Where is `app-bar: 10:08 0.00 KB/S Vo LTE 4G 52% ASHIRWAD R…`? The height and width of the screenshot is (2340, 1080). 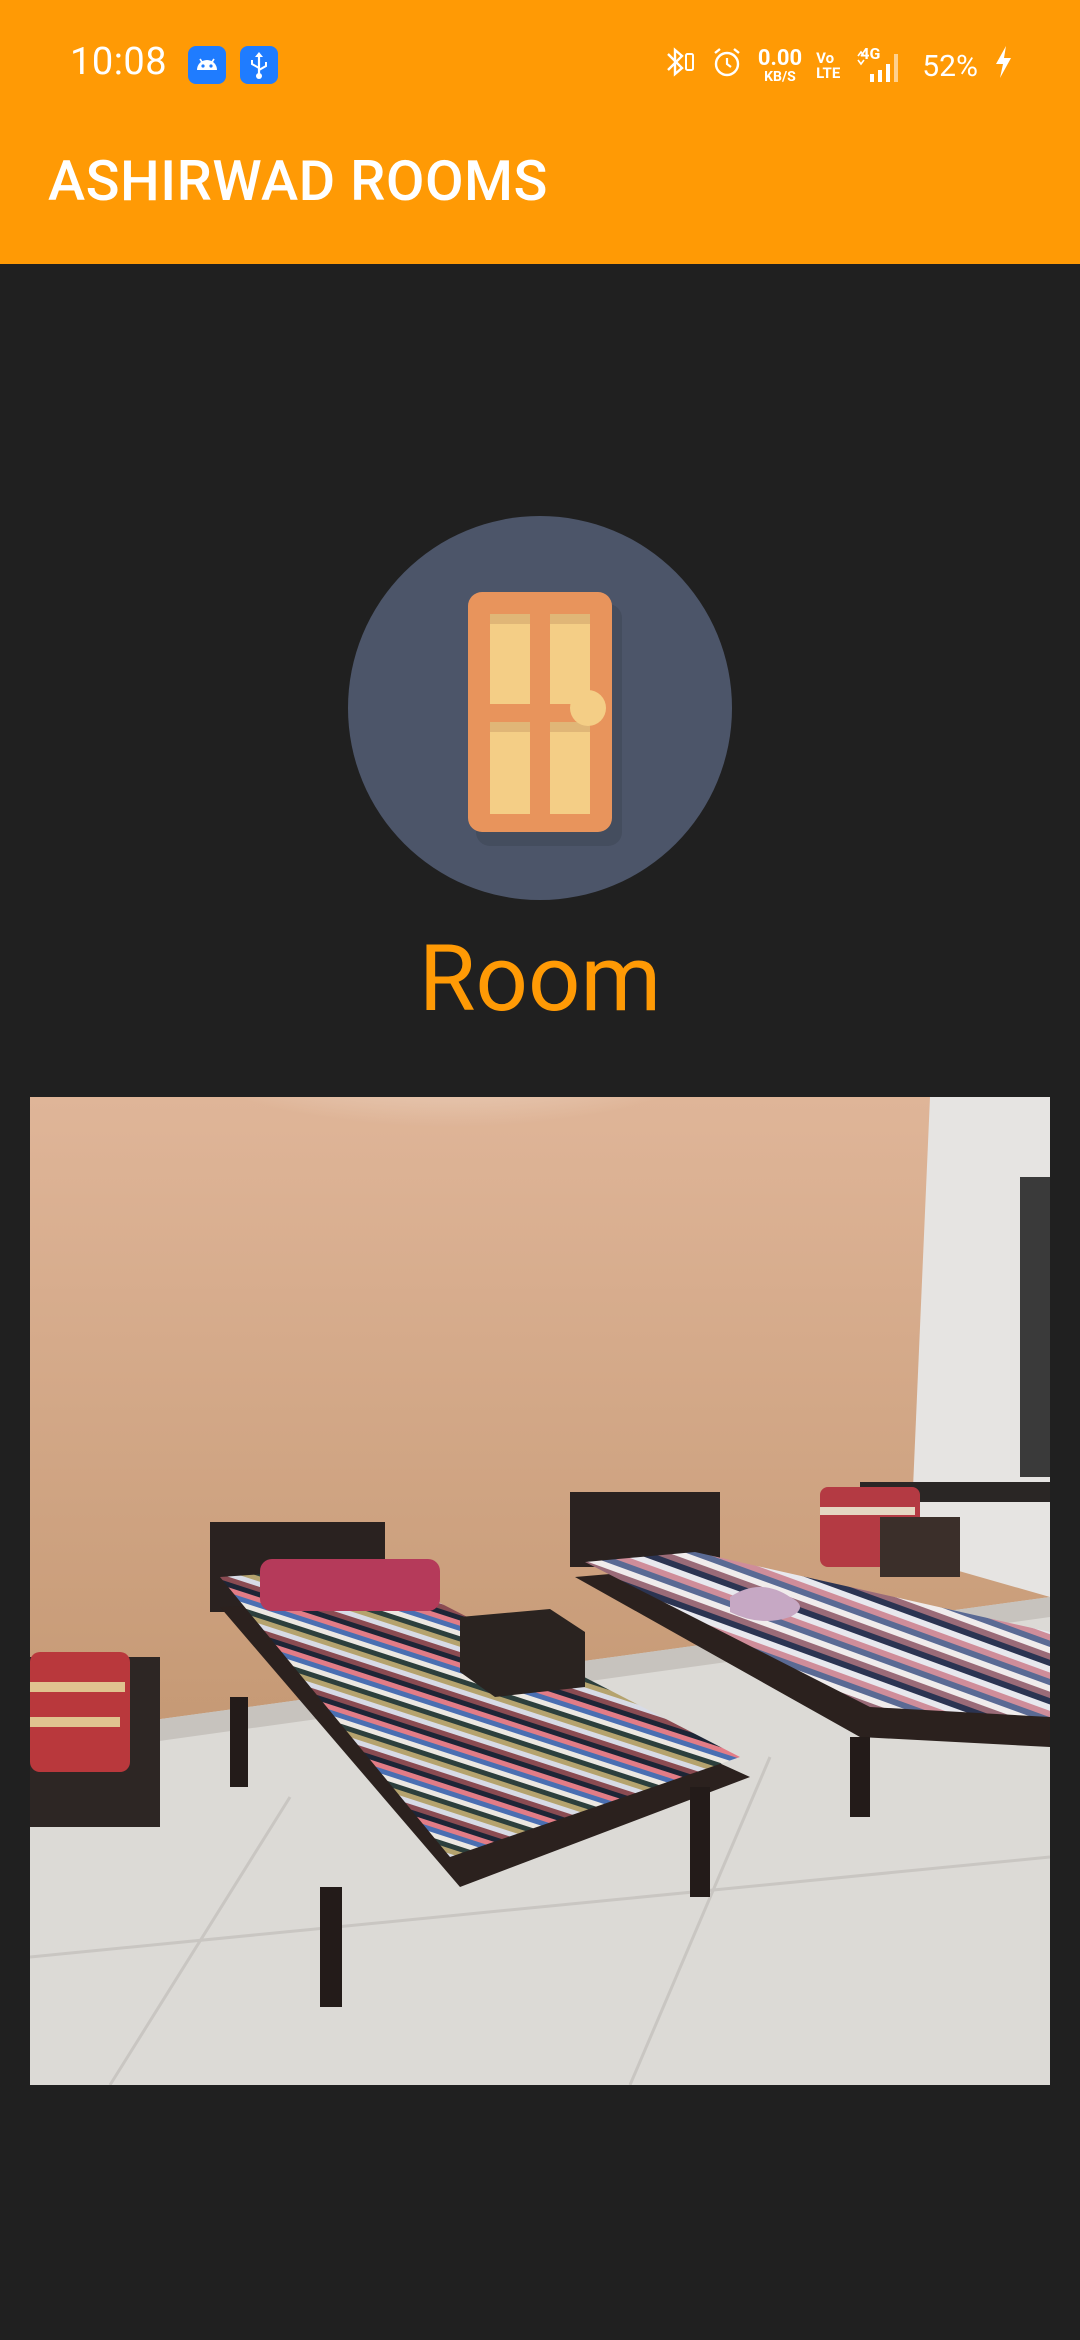 app-bar: 10:08 0.00 KB/S Vo LTE 4G 52% ASHIRWAD R… is located at coordinates (540, 132).